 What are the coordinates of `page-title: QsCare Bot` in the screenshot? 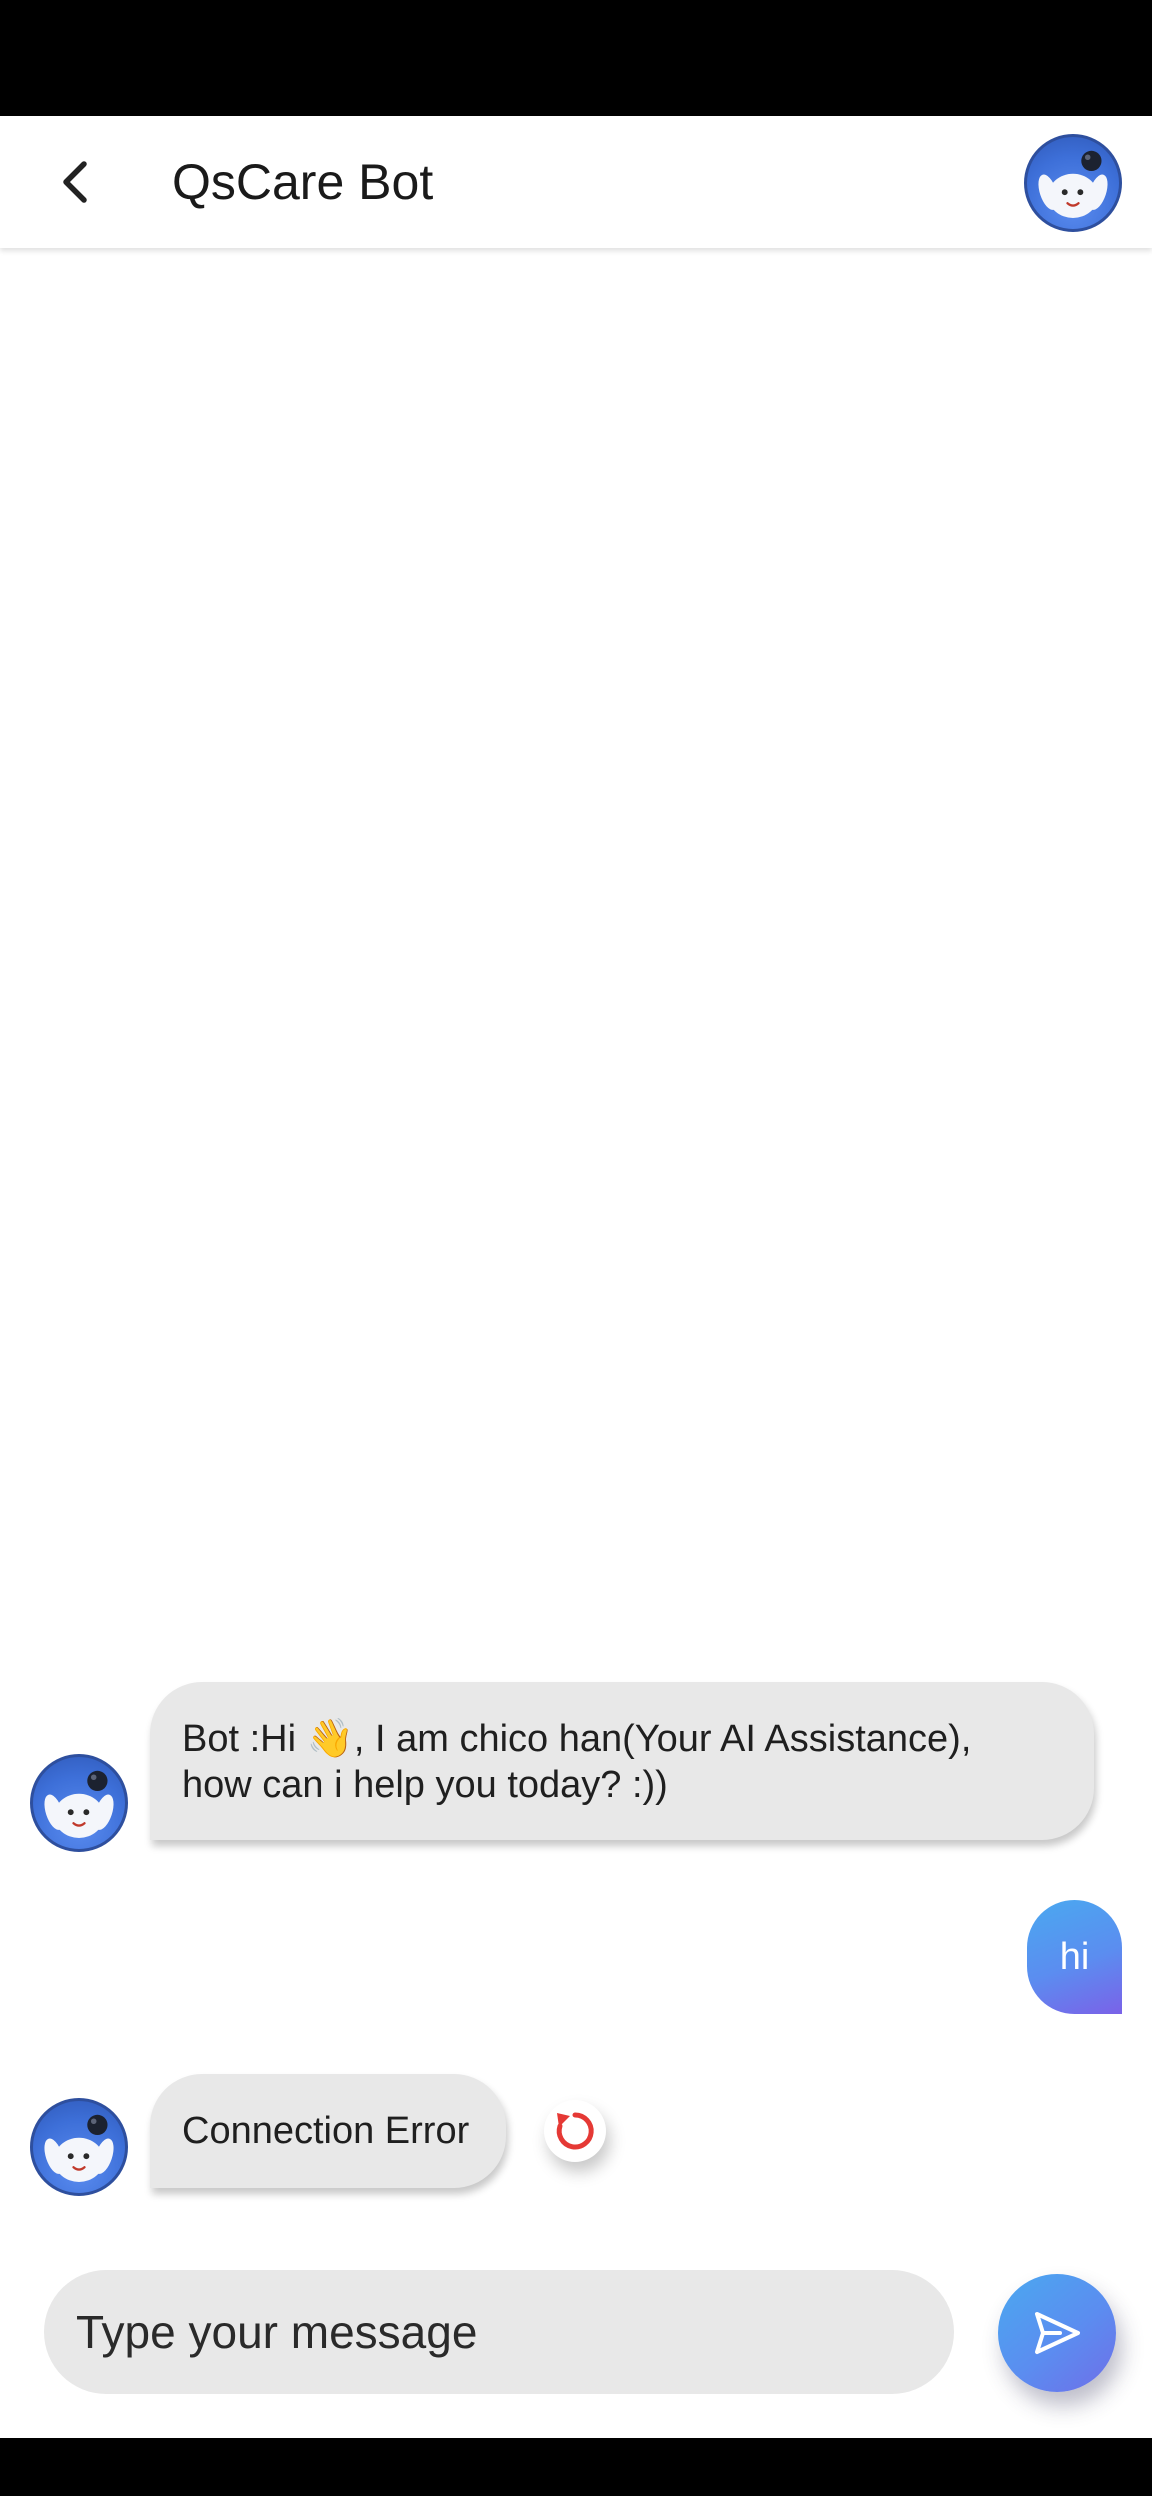 It's located at (303, 182).